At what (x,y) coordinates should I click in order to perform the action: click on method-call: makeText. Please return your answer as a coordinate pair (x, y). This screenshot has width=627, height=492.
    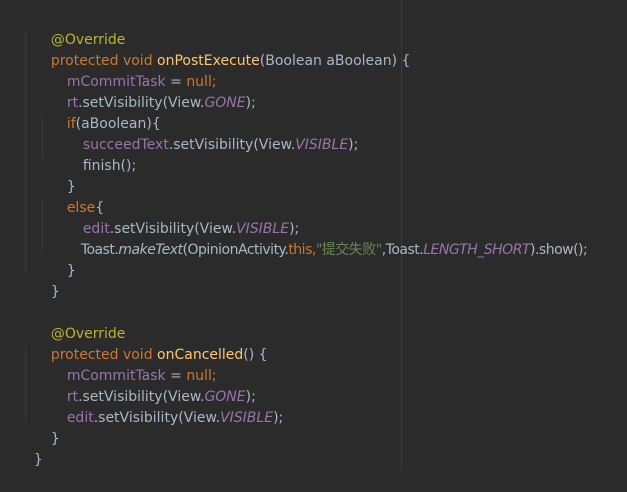
    Looking at the image, I should click on (150, 250).